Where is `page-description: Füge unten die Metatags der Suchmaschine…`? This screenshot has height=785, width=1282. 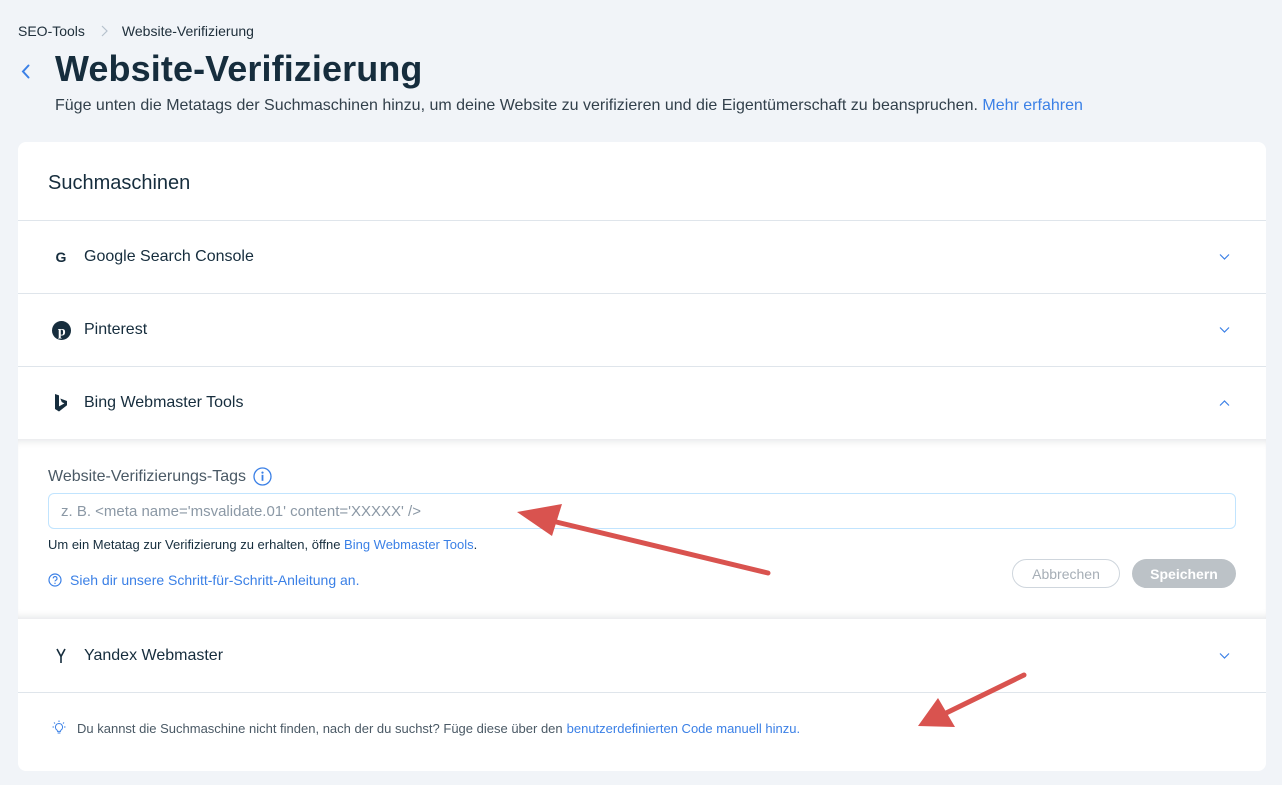
page-description: Füge unten die Metatags der Suchmaschine… is located at coordinates (569, 106).